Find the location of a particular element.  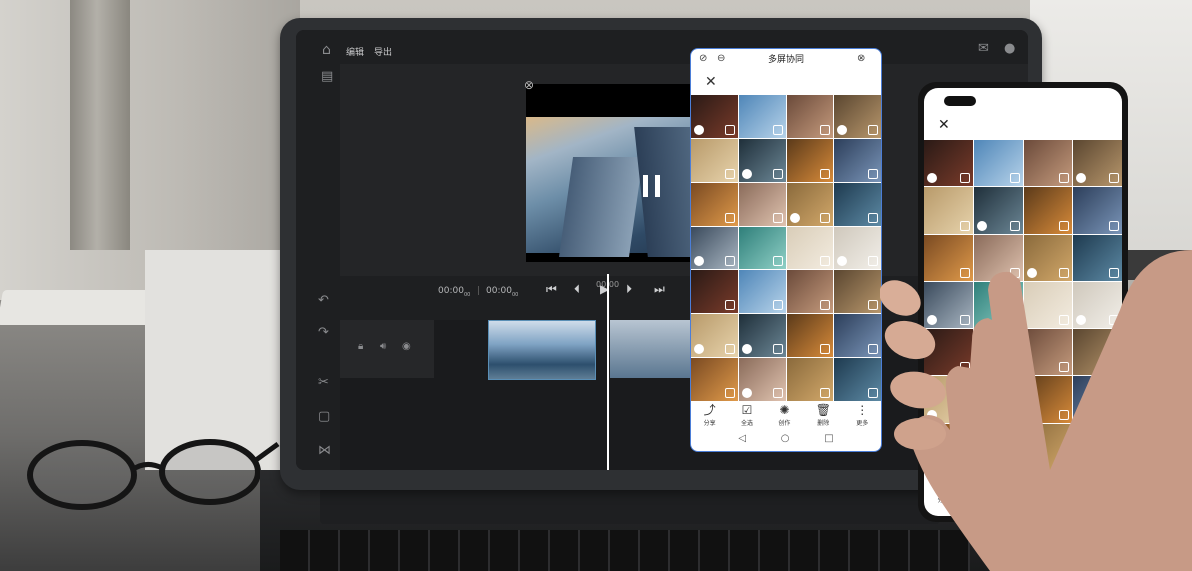

video-clip is located at coordinates (542, 350).